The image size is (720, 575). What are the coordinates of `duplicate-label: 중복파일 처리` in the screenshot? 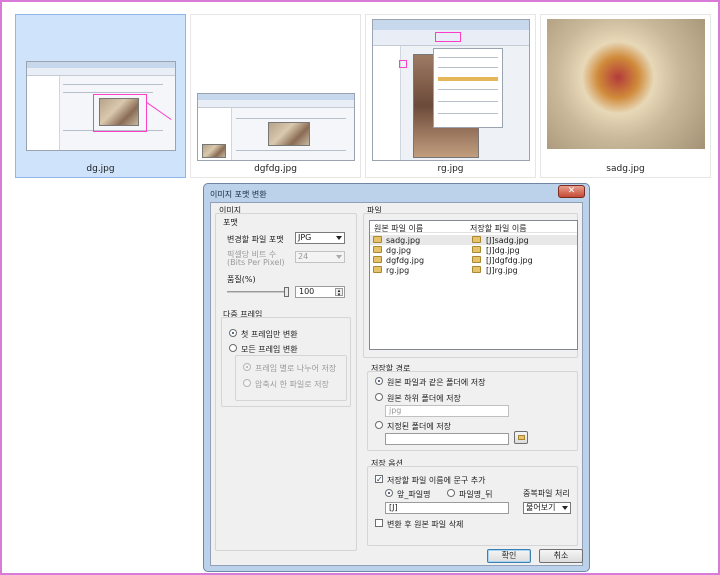 It's located at (546, 493).